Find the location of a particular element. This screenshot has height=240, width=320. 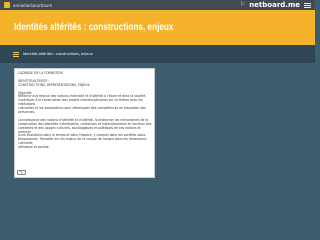

top-bar: annamariasurbaum ⚐ netboard.me is located at coordinates (157, 5).